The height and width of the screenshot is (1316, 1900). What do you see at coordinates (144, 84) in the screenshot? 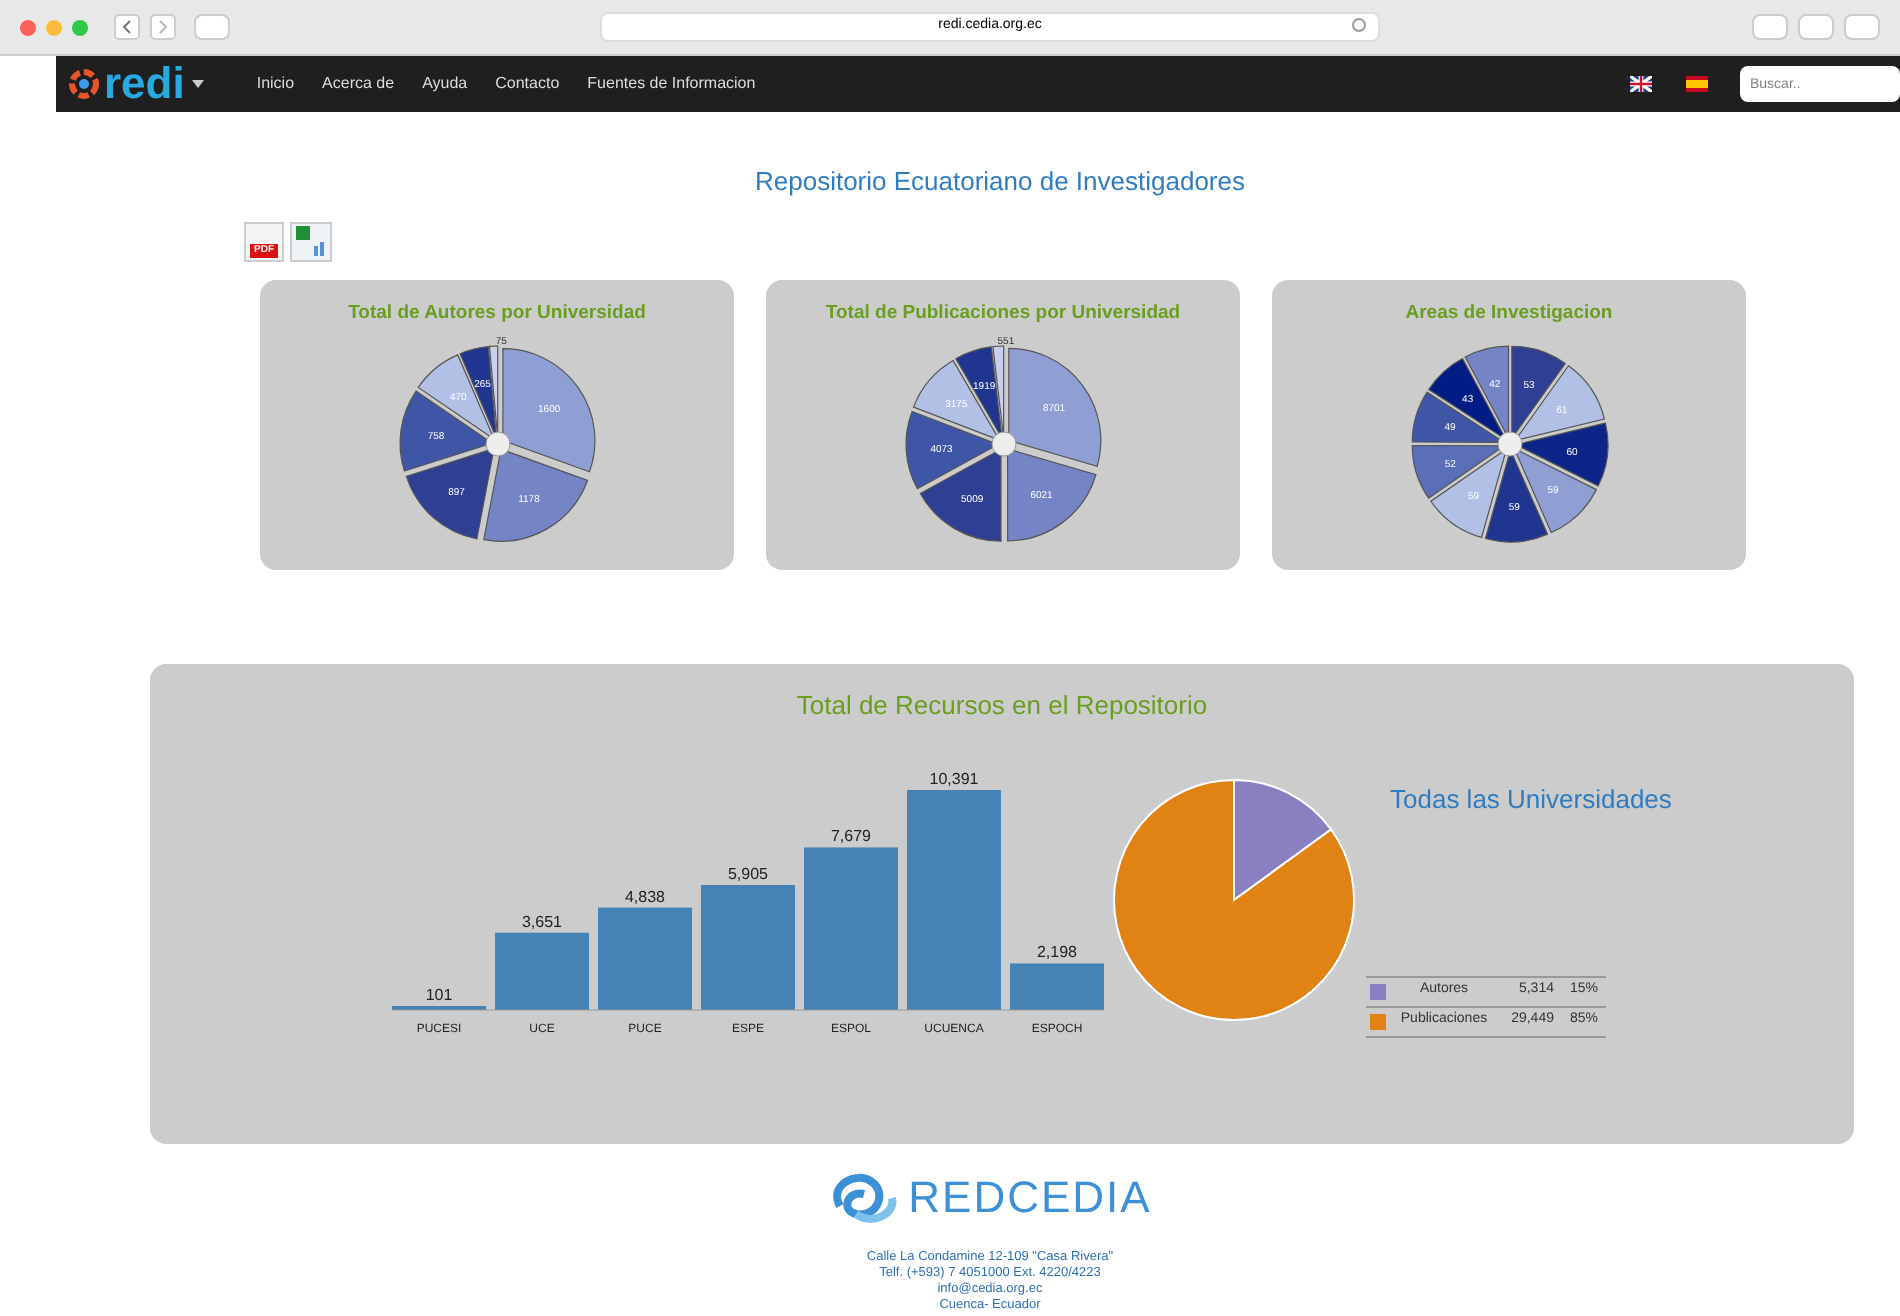
I see `logo: redi` at bounding box center [144, 84].